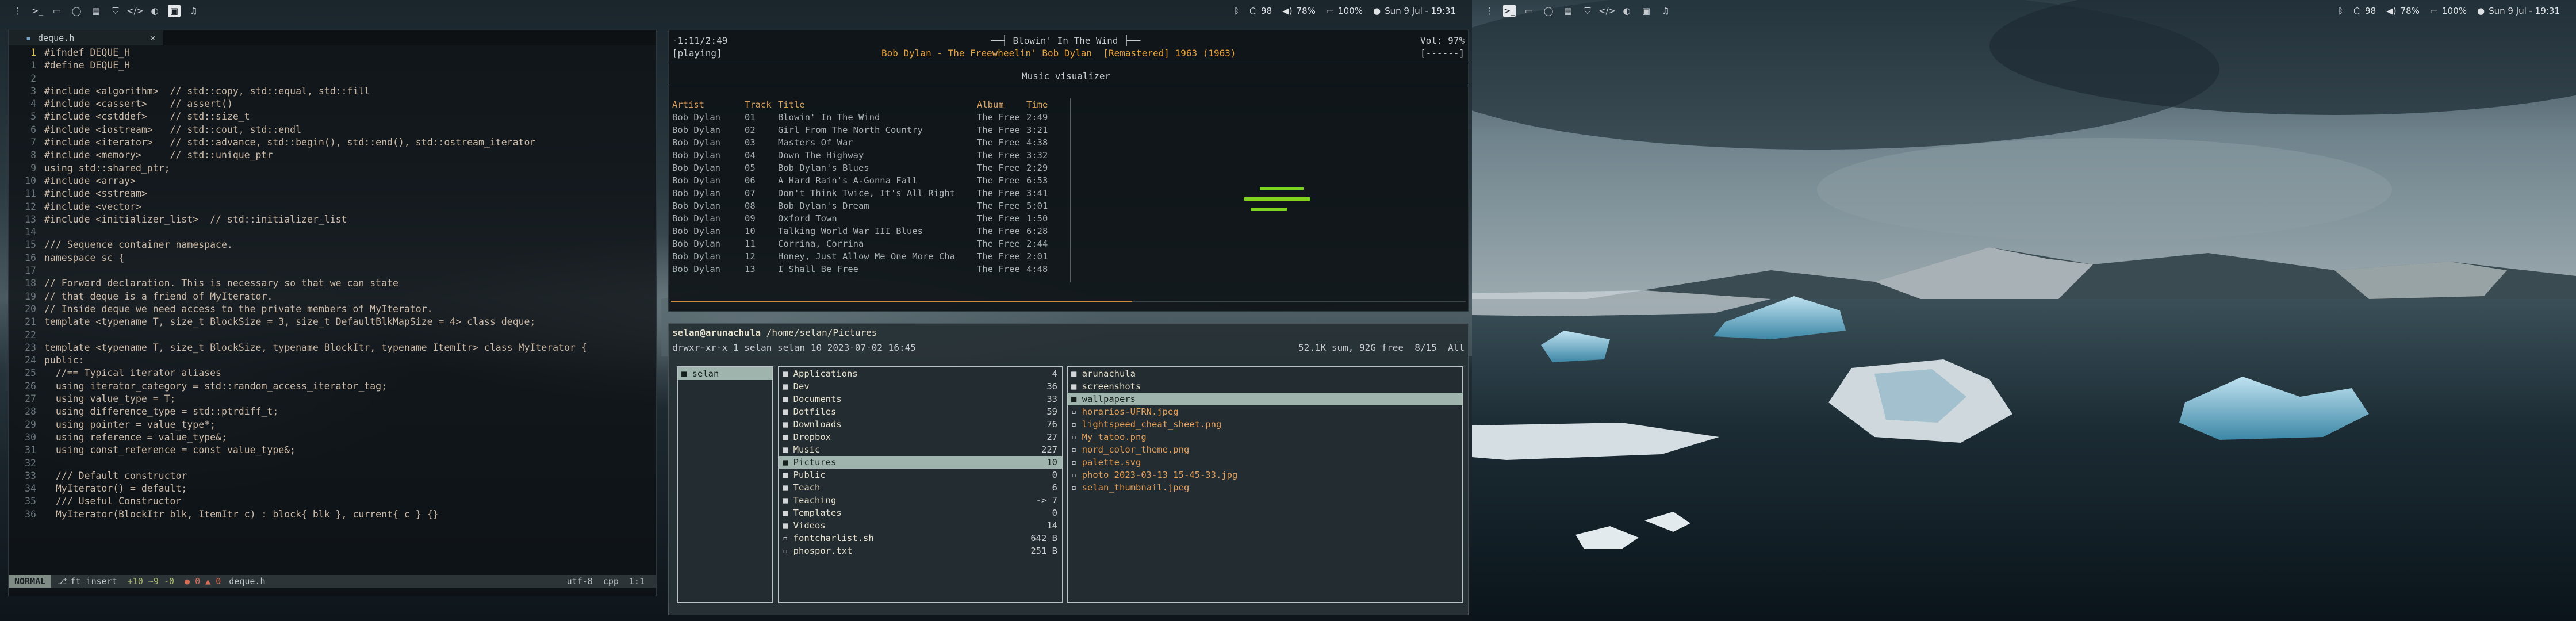 The width and height of the screenshot is (2576, 621). I want to click on code-line: 8 #include <memory> // std::unique_ptr, so click(332, 155).